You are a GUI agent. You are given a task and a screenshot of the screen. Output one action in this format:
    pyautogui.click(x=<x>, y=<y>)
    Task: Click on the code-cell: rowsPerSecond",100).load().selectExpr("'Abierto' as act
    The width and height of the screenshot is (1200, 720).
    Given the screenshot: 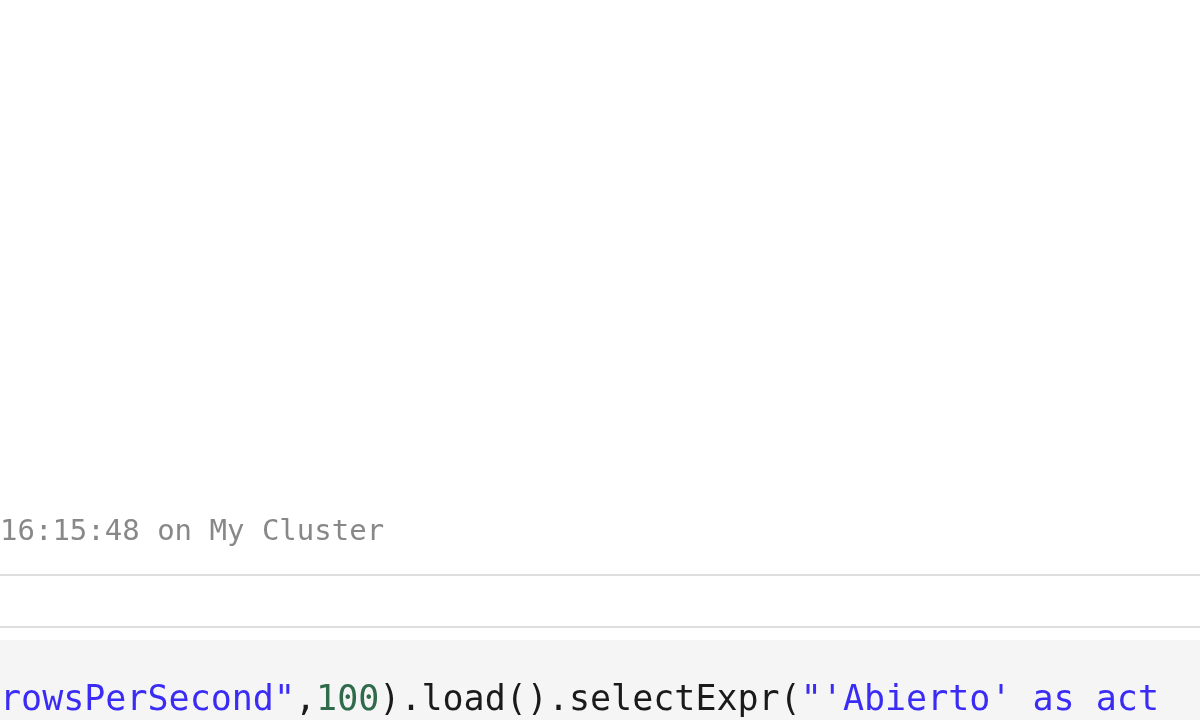 What is the action you would take?
    pyautogui.click(x=600, y=680)
    